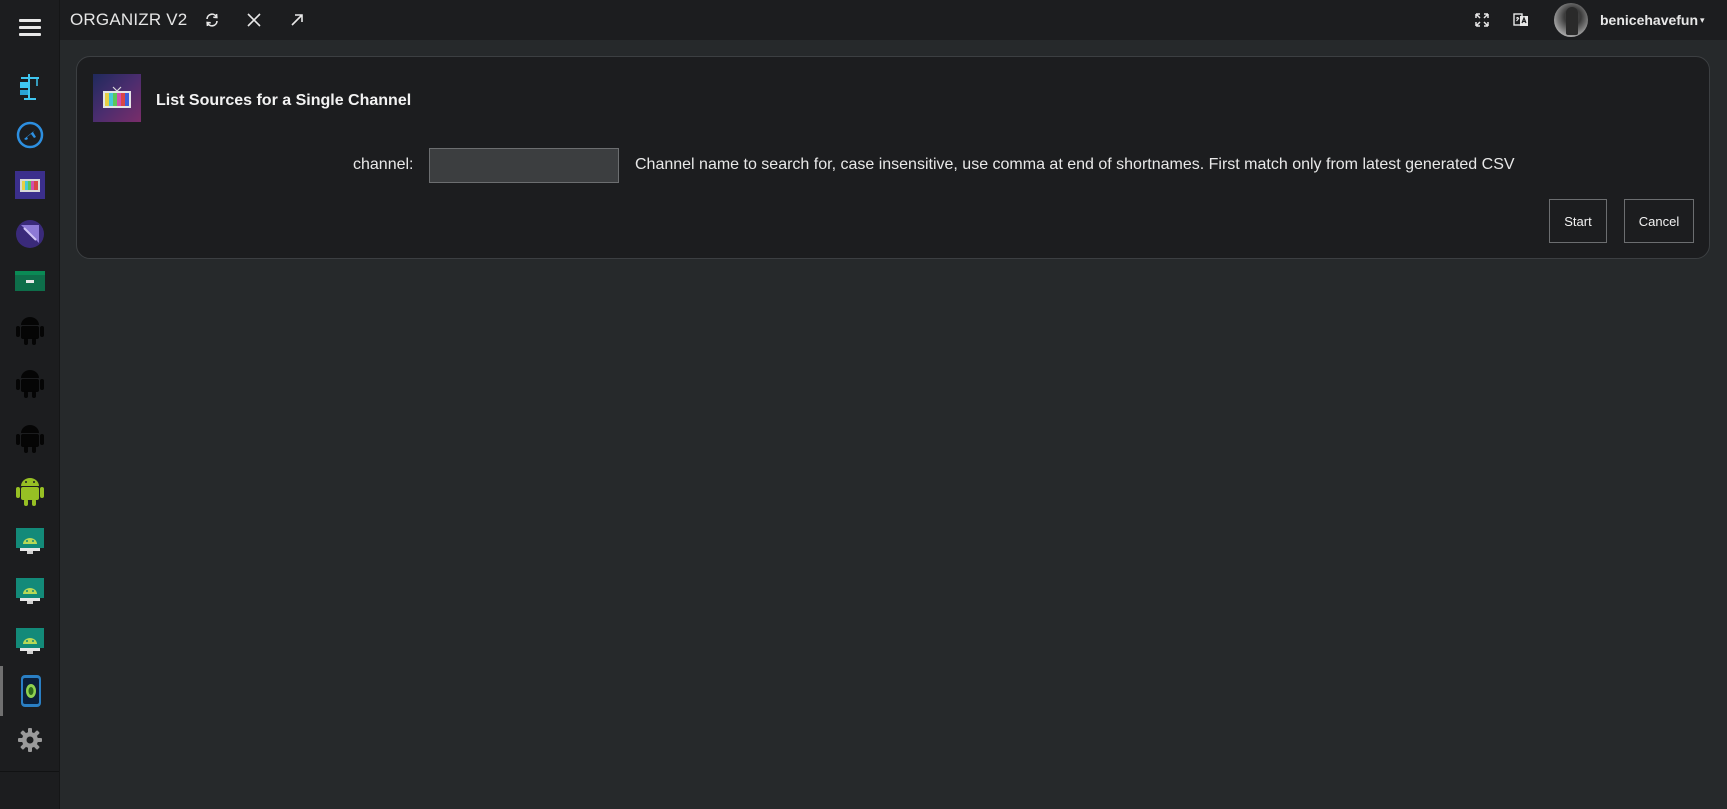  Describe the element at coordinates (1659, 221) in the screenshot. I see `cancel-button: Cancel` at that location.